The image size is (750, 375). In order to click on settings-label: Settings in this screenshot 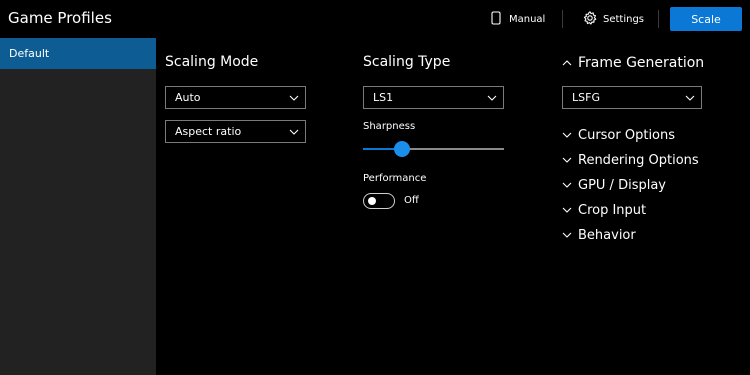, I will do `click(624, 19)`.